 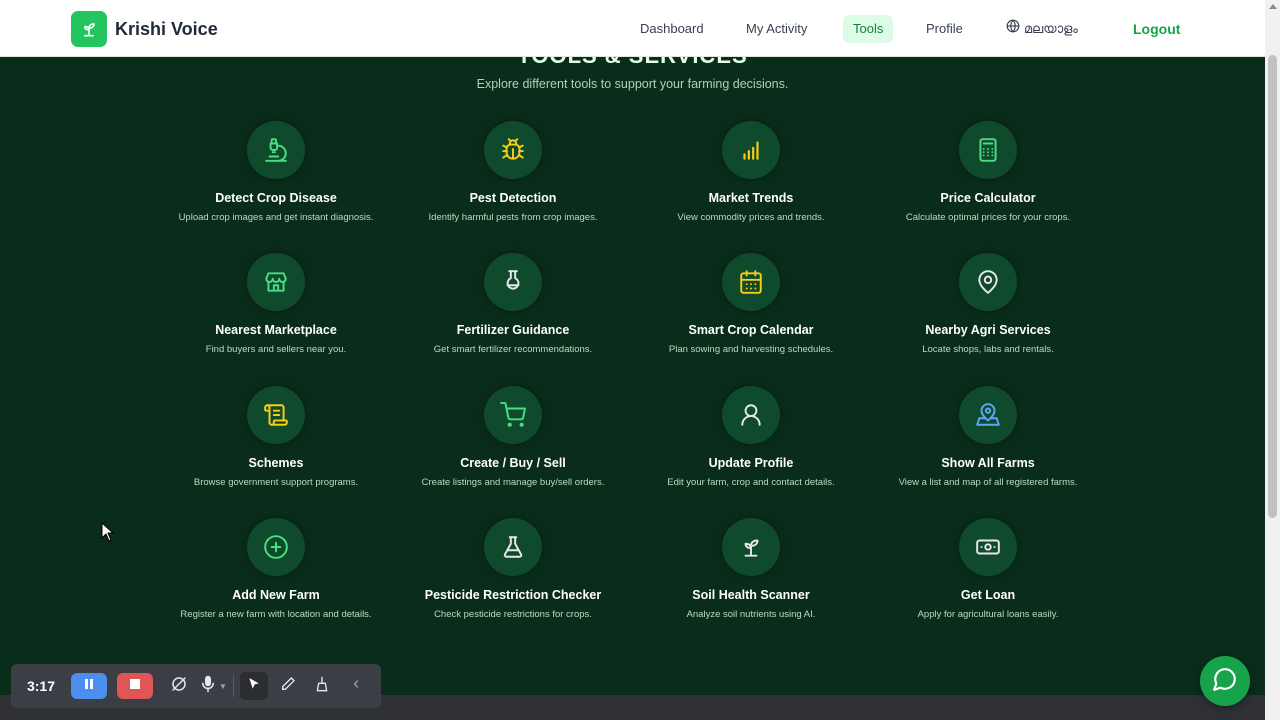 What do you see at coordinates (513, 595) in the screenshot?
I see `tool-name: Pesticide Restriction Checker` at bounding box center [513, 595].